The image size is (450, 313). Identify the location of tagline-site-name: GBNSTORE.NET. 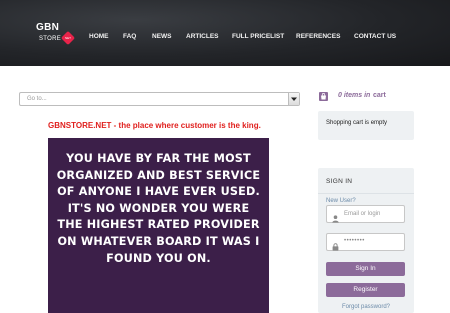
(80, 125).